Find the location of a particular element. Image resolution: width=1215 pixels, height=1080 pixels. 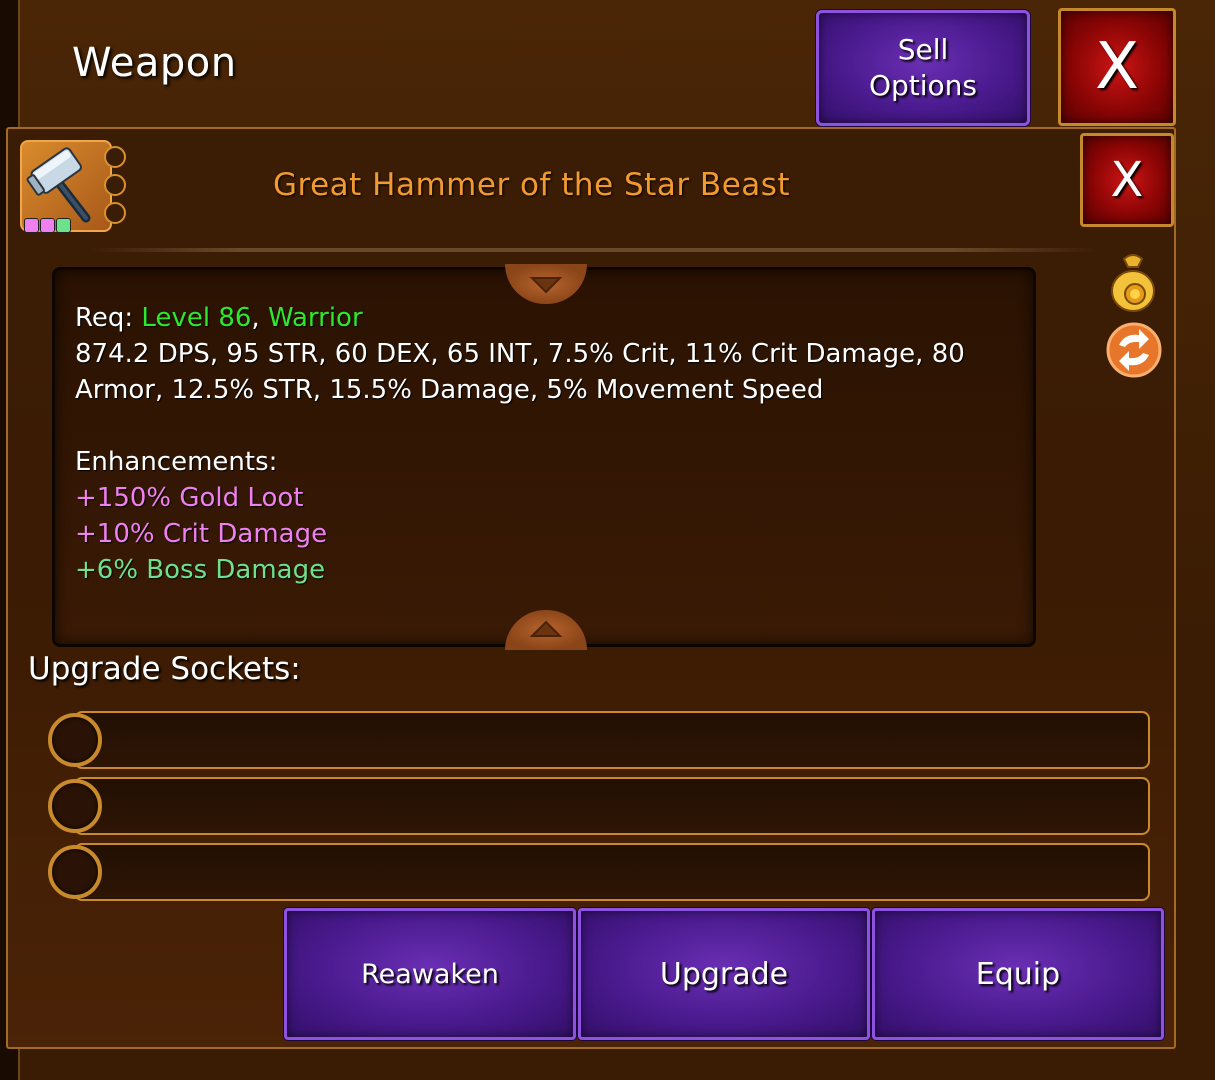

sell-options-button: Sell Options is located at coordinates (923, 68).